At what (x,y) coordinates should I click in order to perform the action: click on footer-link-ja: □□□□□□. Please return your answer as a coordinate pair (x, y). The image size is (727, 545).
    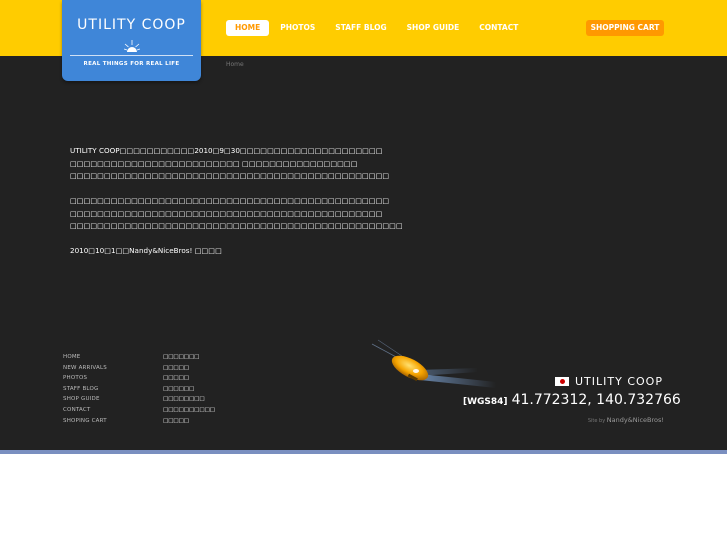
    Looking at the image, I should click on (203, 389).